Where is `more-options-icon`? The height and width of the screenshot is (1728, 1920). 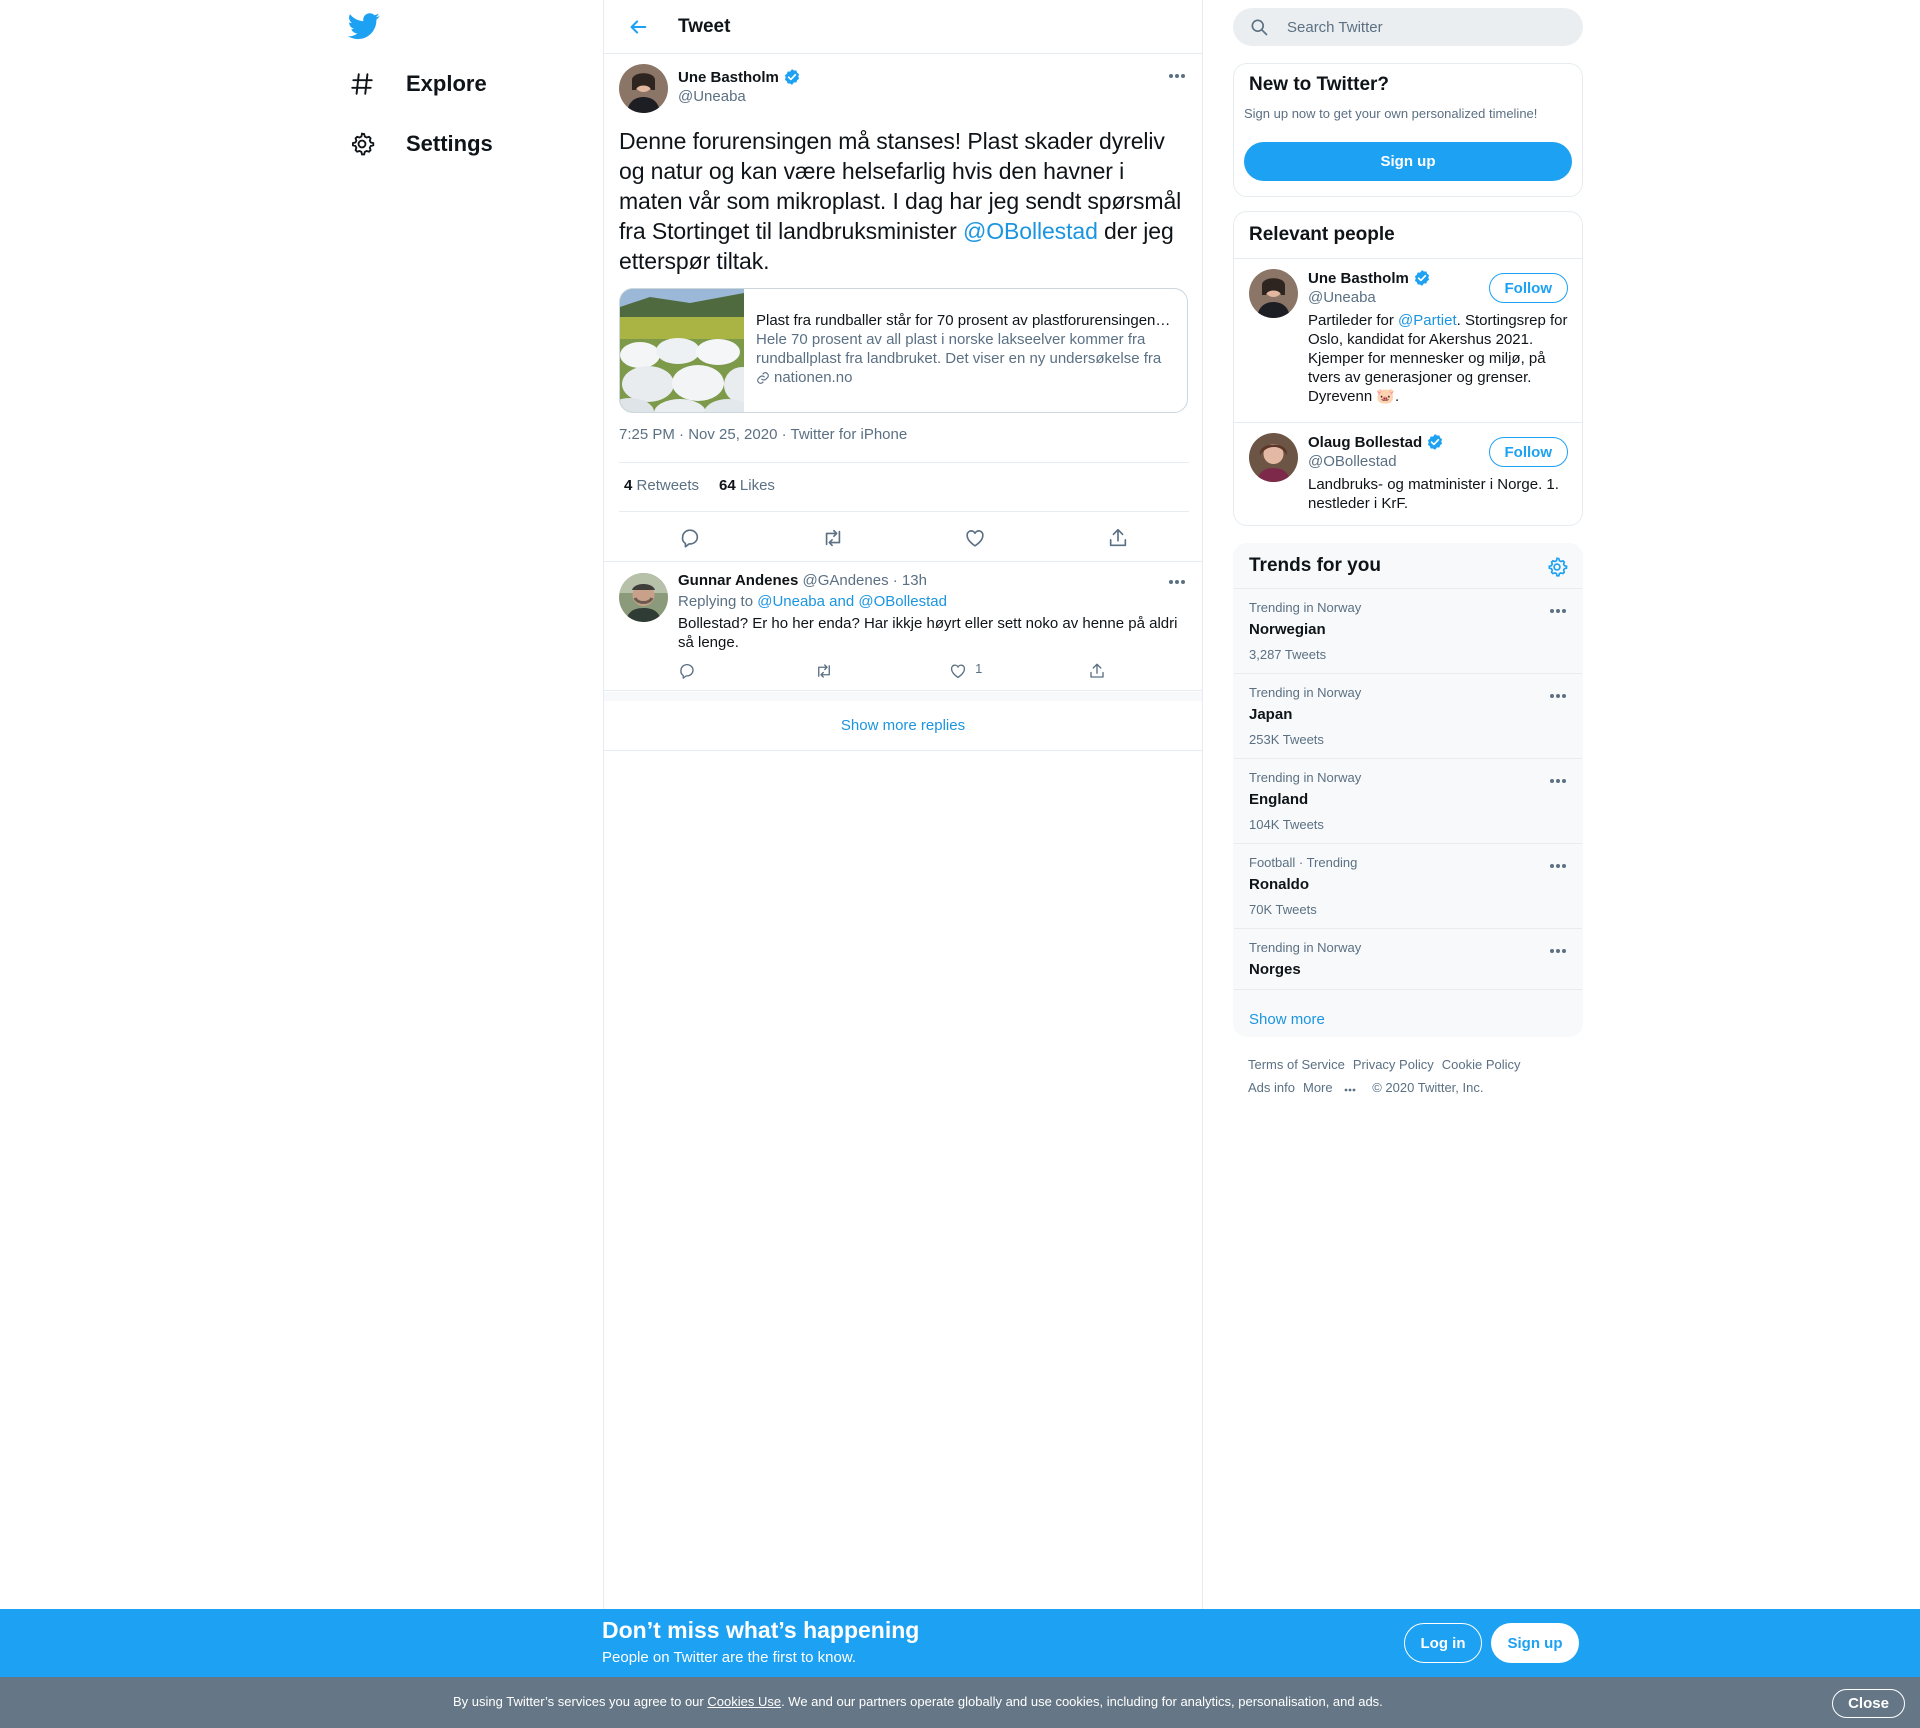 more-options-icon is located at coordinates (1177, 76).